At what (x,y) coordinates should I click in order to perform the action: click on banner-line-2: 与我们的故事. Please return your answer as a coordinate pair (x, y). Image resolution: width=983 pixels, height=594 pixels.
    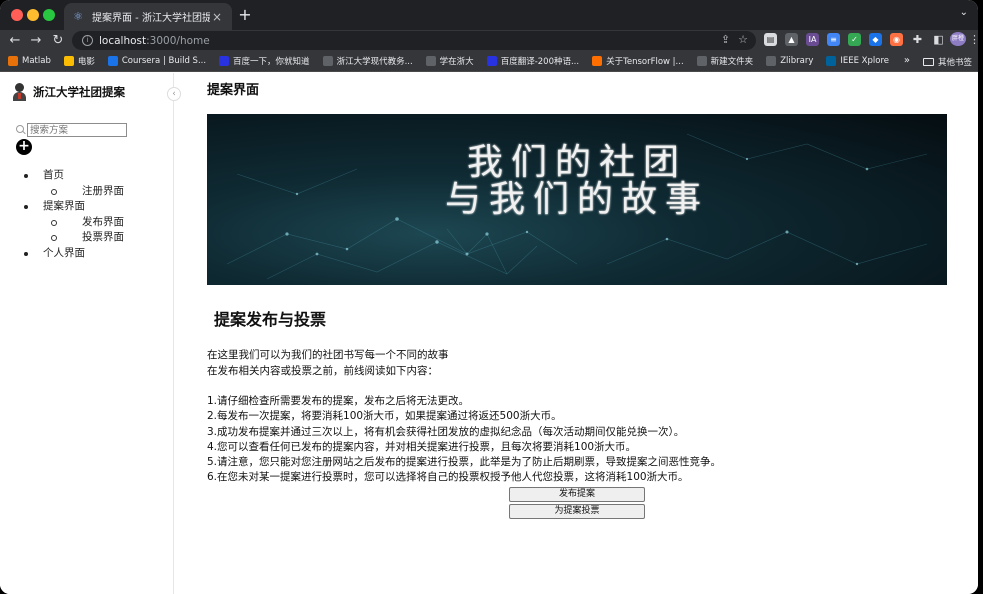
    Looking at the image, I should click on (576, 199).